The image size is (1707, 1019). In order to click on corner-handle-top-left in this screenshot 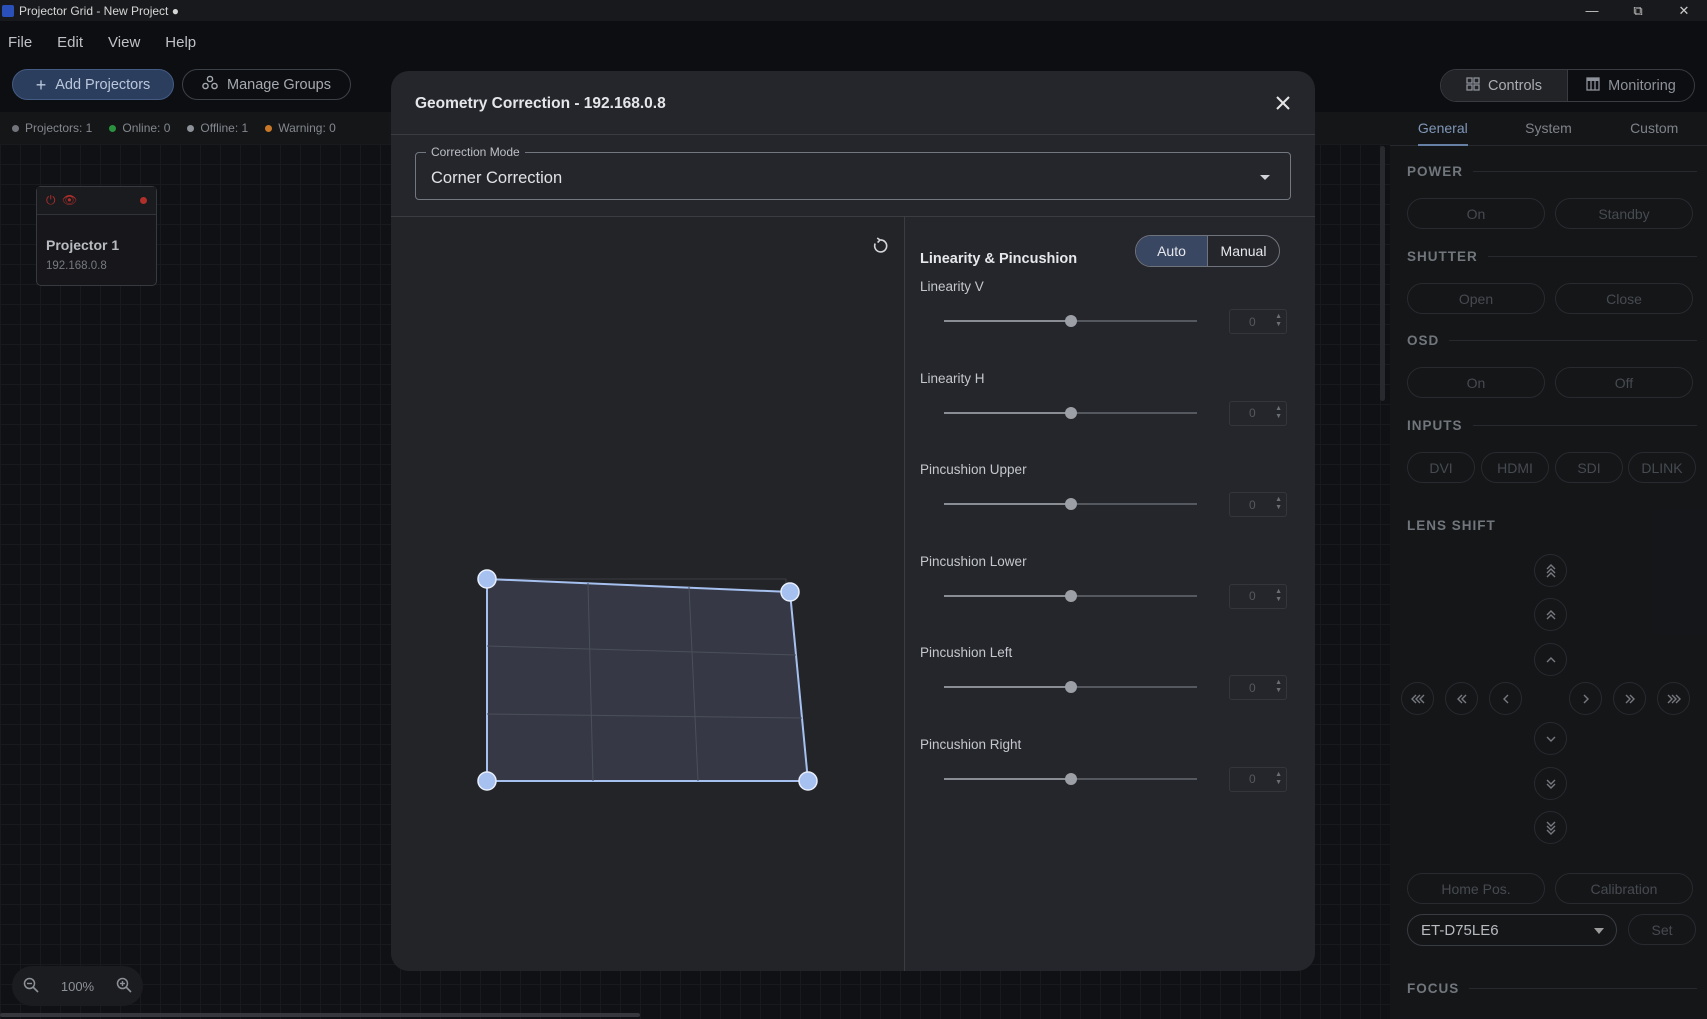, I will do `click(487, 579)`.